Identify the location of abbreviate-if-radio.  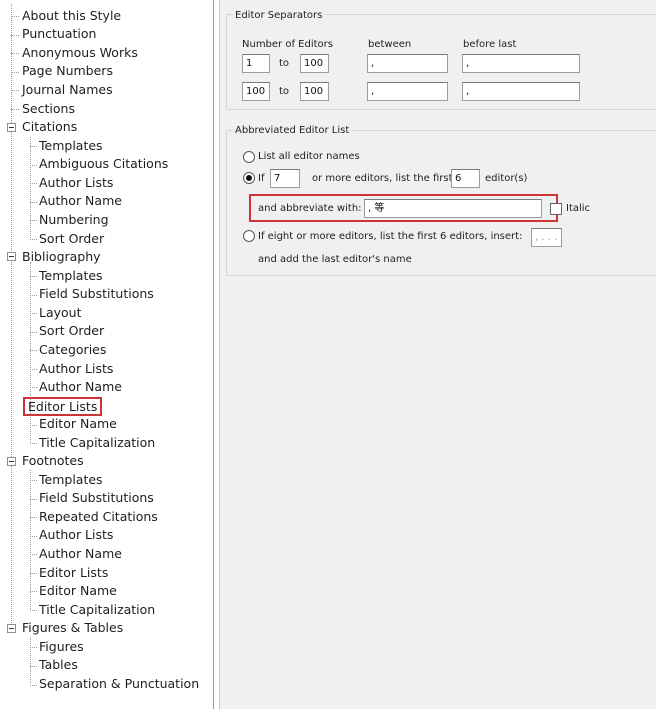
(249, 178).